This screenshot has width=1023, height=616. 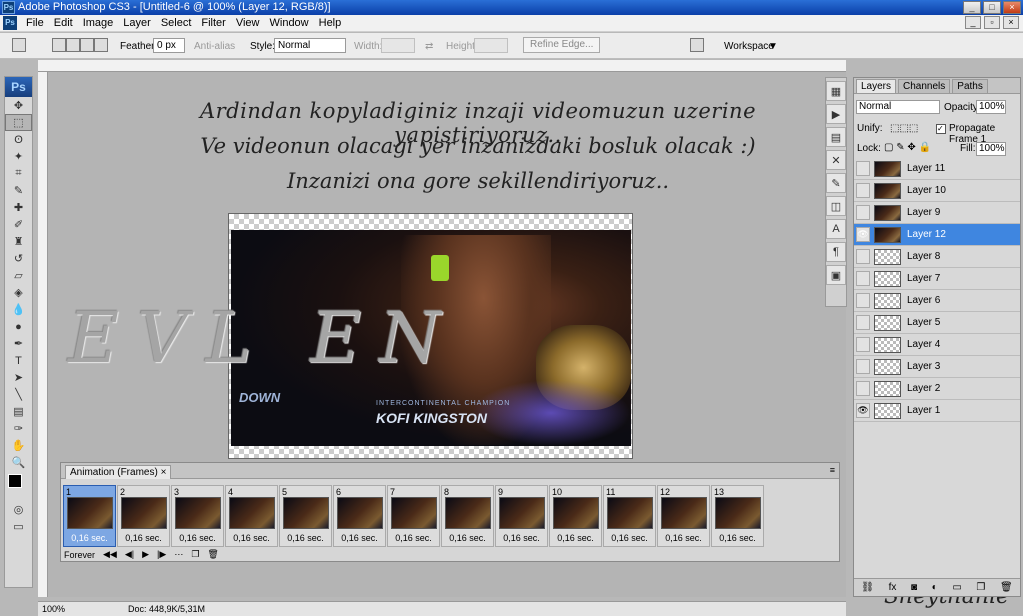 What do you see at coordinates (836, 91) in the screenshot?
I see `navigator-icon: ▦` at bounding box center [836, 91].